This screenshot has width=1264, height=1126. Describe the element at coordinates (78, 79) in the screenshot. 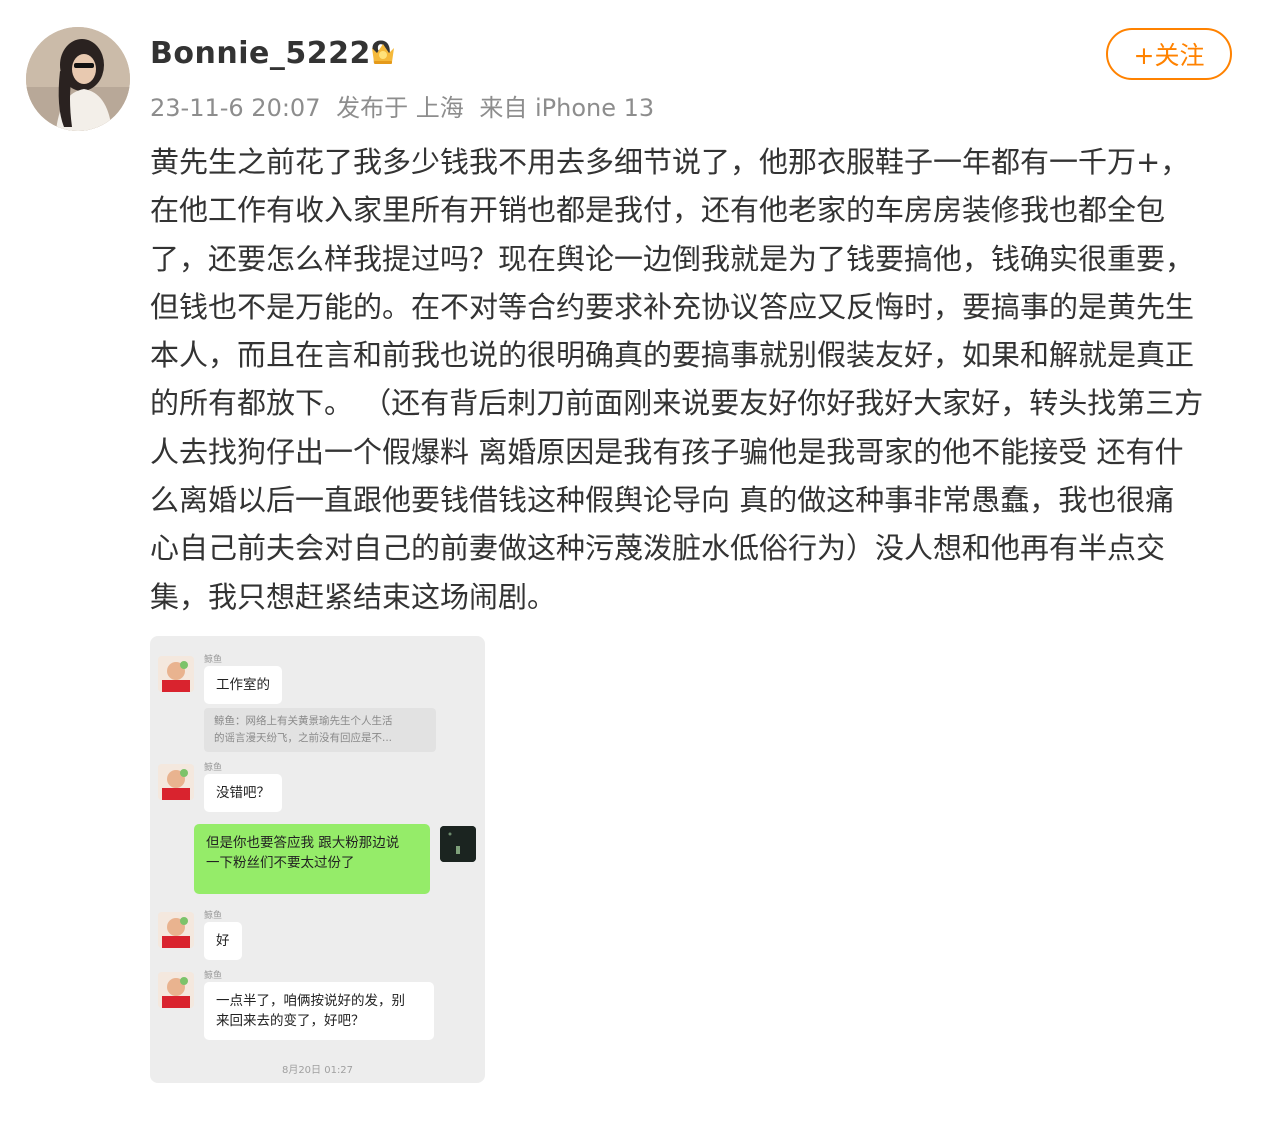

I see `avatar` at that location.